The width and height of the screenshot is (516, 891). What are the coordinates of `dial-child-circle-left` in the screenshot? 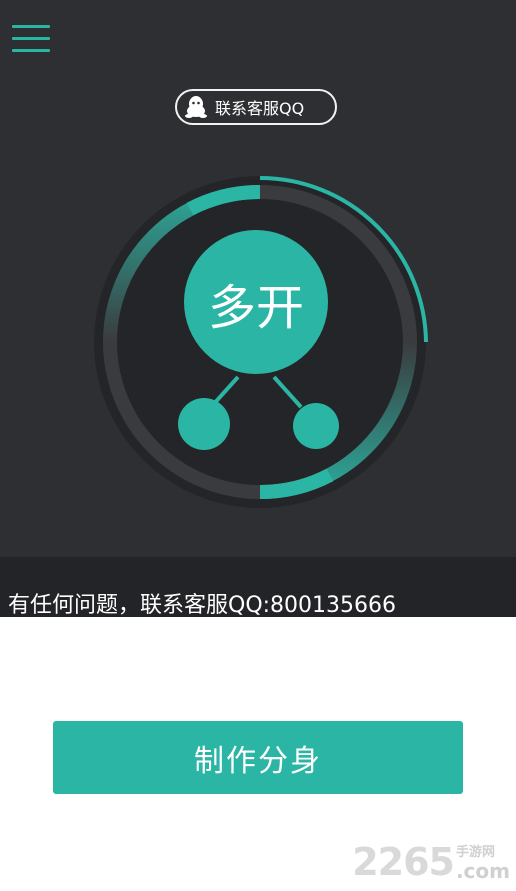 It's located at (204, 424).